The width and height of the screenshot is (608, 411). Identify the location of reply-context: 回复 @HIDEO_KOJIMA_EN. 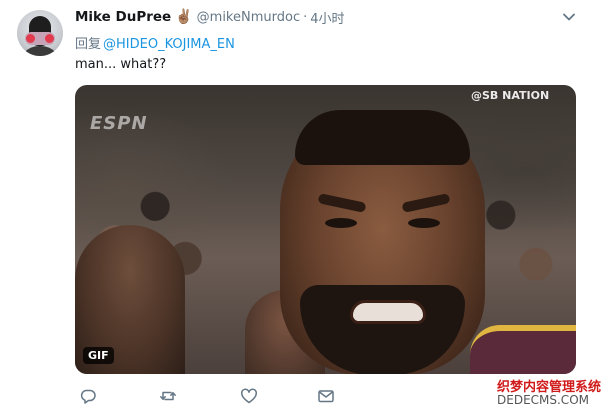
(155, 42).